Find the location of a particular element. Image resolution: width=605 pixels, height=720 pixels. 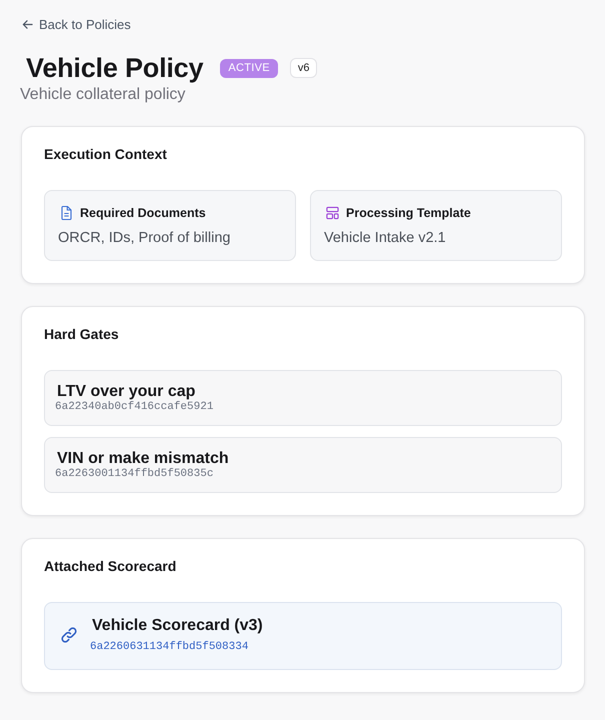

scorecard-link: Vehicle Scorecard (v3) 6a2260631134ffbd5f508334 is located at coordinates (303, 636).